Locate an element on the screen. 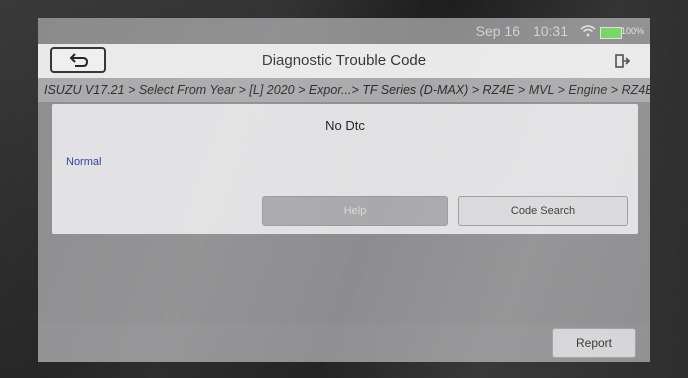 This screenshot has height=378, width=688. battery-icon is located at coordinates (611, 33).